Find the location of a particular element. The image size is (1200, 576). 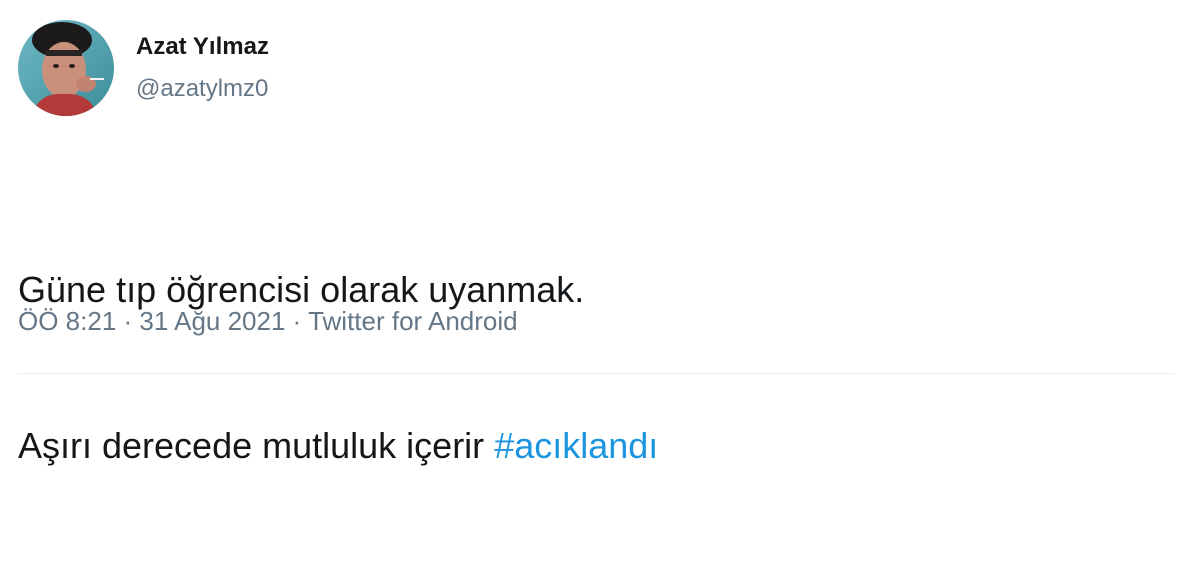

tweet-text-line-2-prefix: Aşırı derecede mutluluk içerir is located at coordinates (256, 445).